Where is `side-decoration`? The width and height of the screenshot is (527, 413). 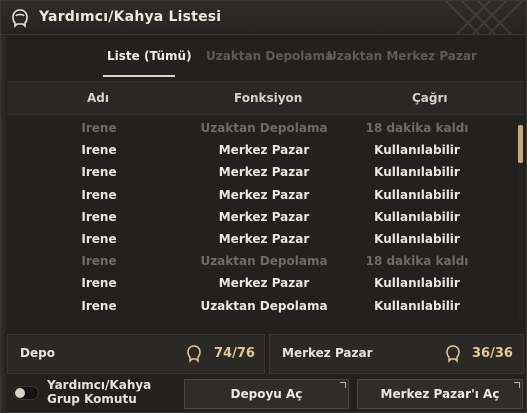 side-decoration is located at coordinates (3, 224).